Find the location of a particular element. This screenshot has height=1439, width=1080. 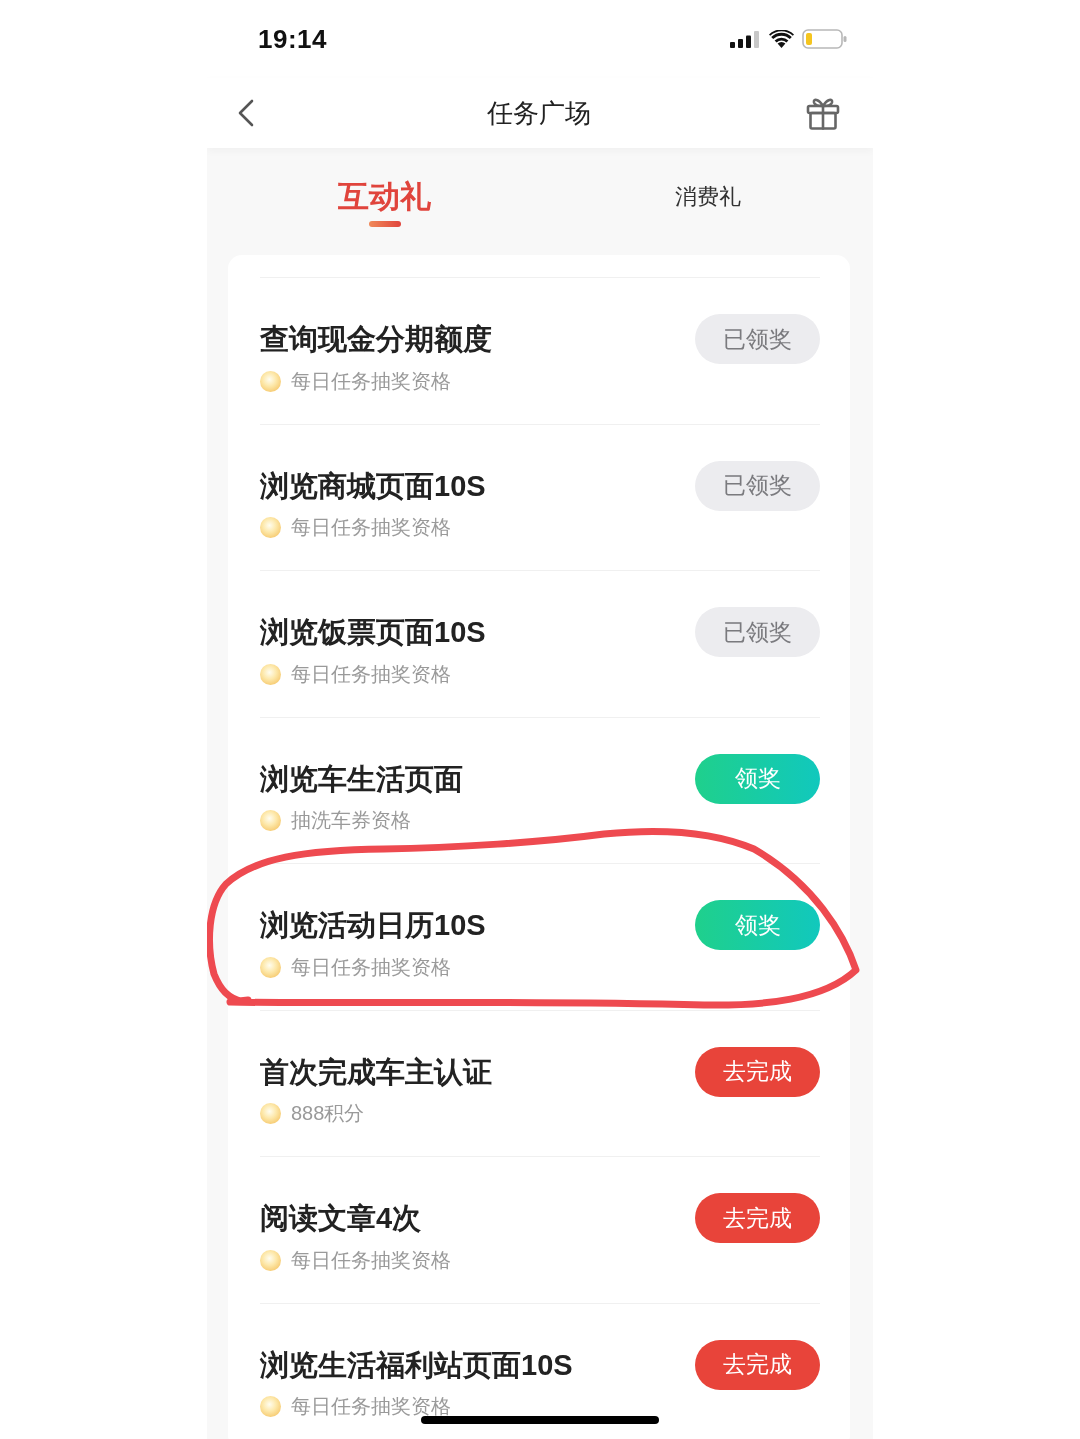

back-button is located at coordinates (246, 113).